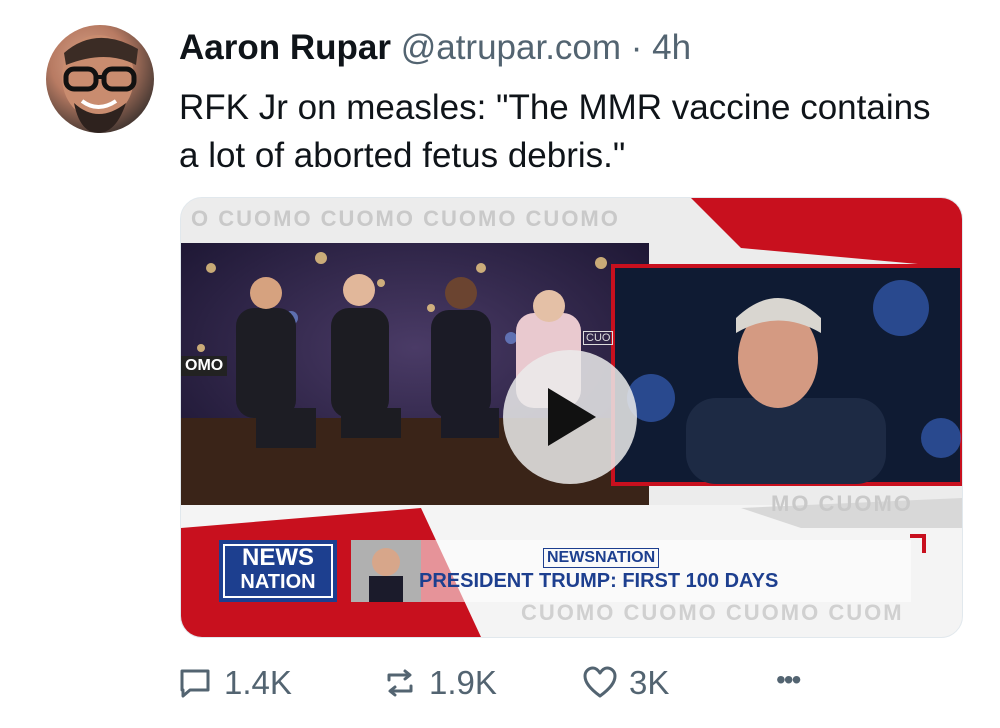  What do you see at coordinates (712, 612) in the screenshot?
I see `watermark-bottom: CUOMO CUOMO CUOMO CUOM` at bounding box center [712, 612].